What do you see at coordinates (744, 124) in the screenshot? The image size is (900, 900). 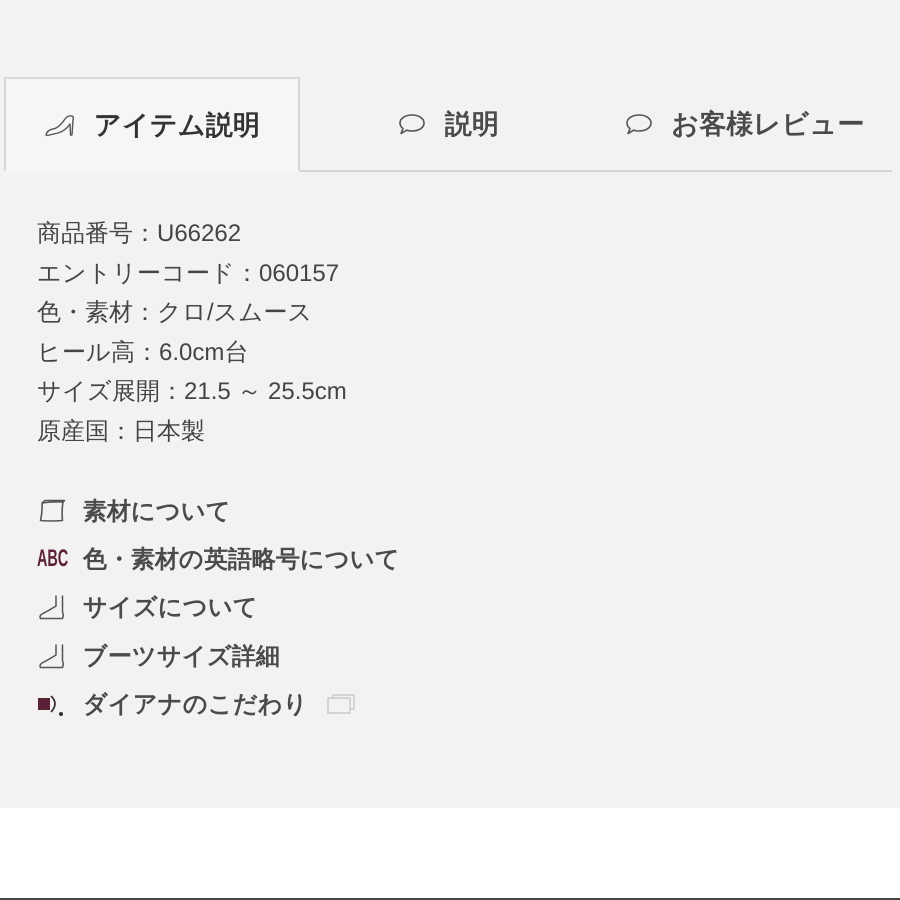 I see `tab: お客様レビュー` at bounding box center [744, 124].